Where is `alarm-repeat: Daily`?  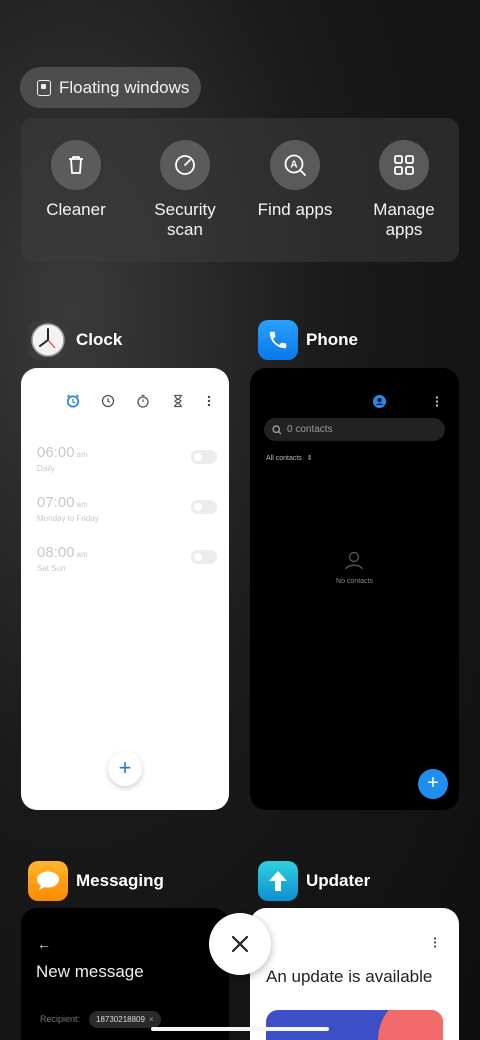 alarm-repeat: Daily is located at coordinates (46, 468).